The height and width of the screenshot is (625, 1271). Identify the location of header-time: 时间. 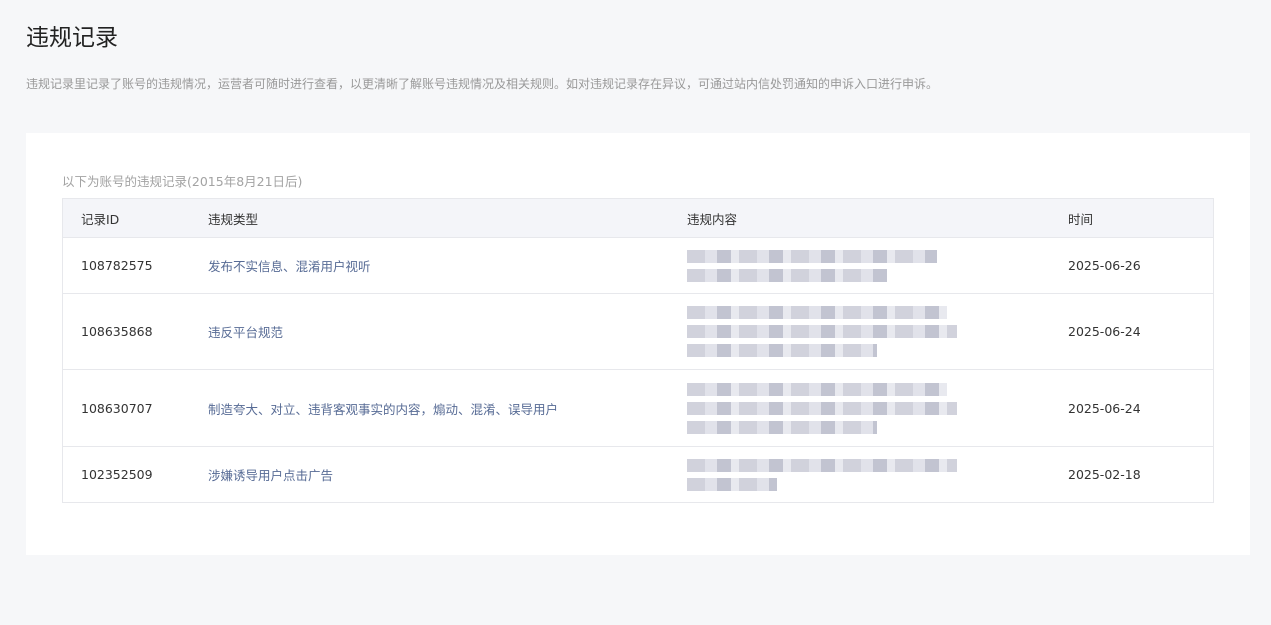
(1141, 218).